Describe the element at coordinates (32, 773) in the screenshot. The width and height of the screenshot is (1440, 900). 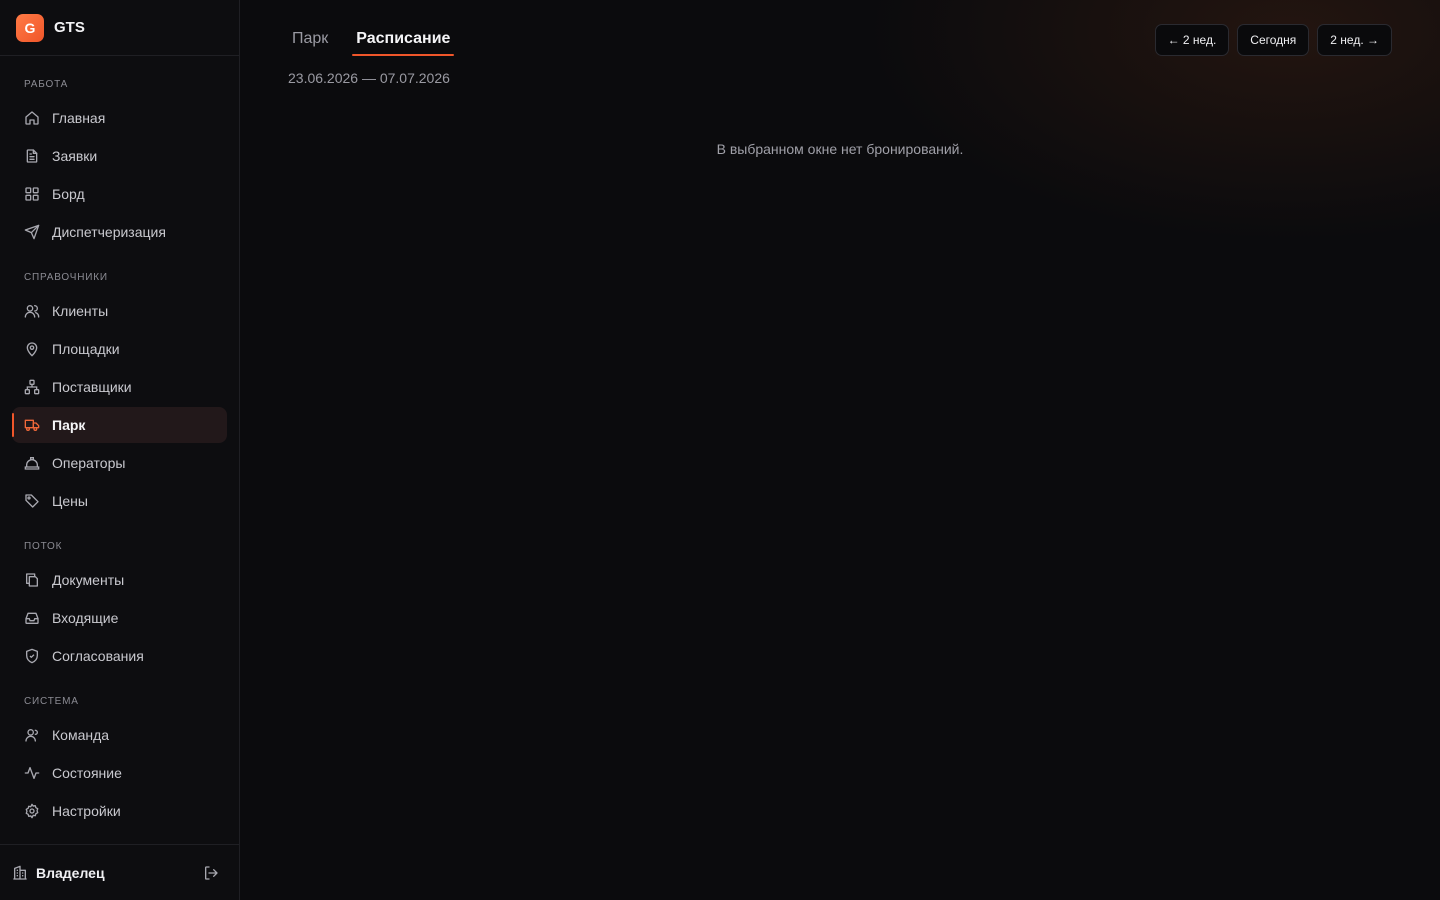
I see `activity-icon` at that location.